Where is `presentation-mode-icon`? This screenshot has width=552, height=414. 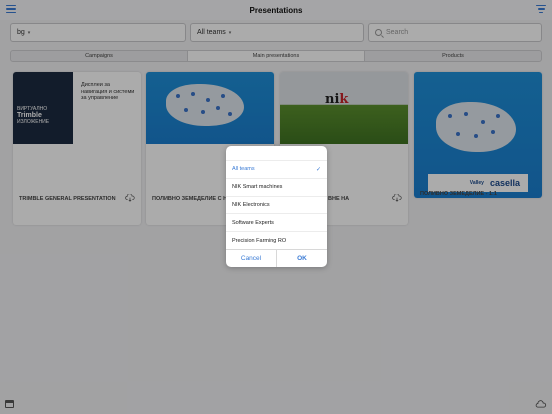 presentation-mode-icon is located at coordinates (9, 404).